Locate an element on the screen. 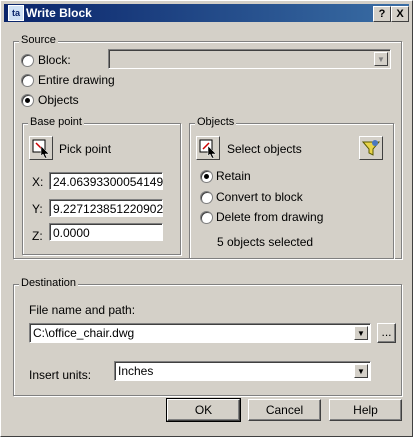  entire-drawing-label: Entire drawing is located at coordinates (76, 80).